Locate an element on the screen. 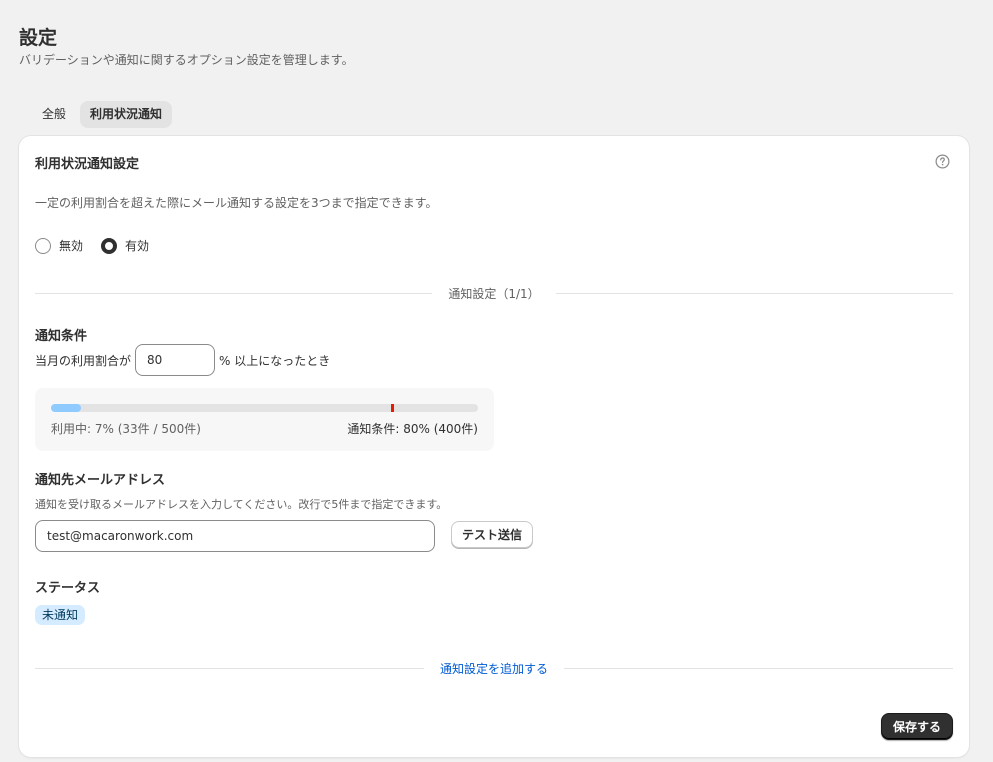  condition-prefix: 当月の利用割合が is located at coordinates (83, 360).